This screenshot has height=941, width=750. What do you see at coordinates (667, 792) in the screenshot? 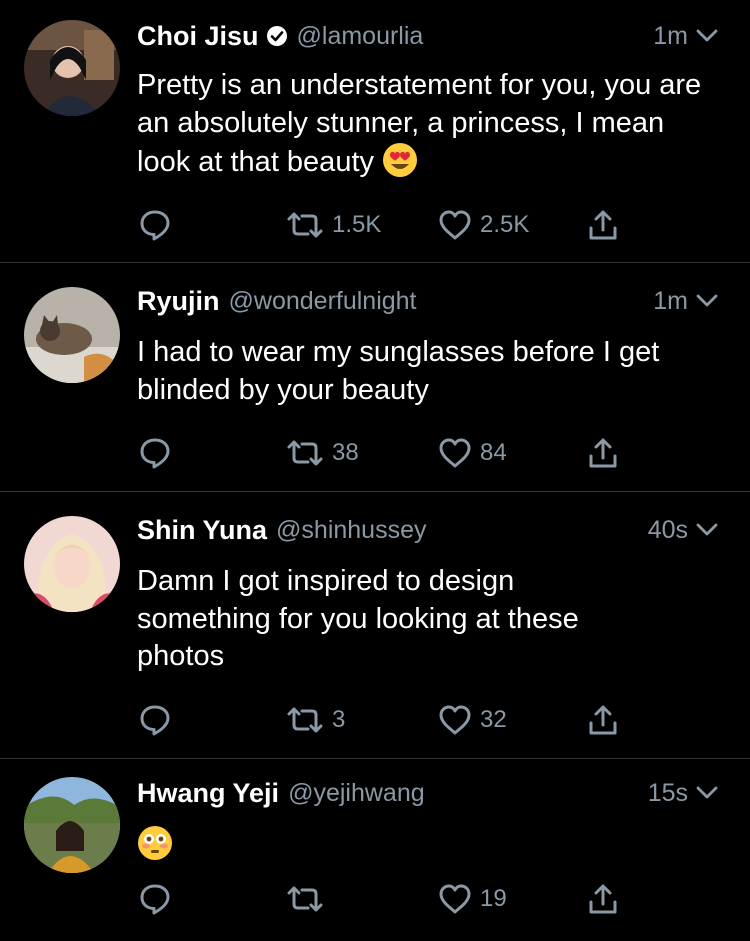
I see `timestamp: 15s` at bounding box center [667, 792].